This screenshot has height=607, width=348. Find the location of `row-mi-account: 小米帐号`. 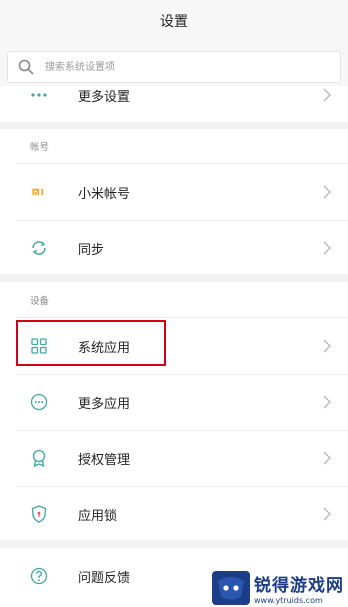

row-mi-account: 小米帐号 is located at coordinates (174, 192).